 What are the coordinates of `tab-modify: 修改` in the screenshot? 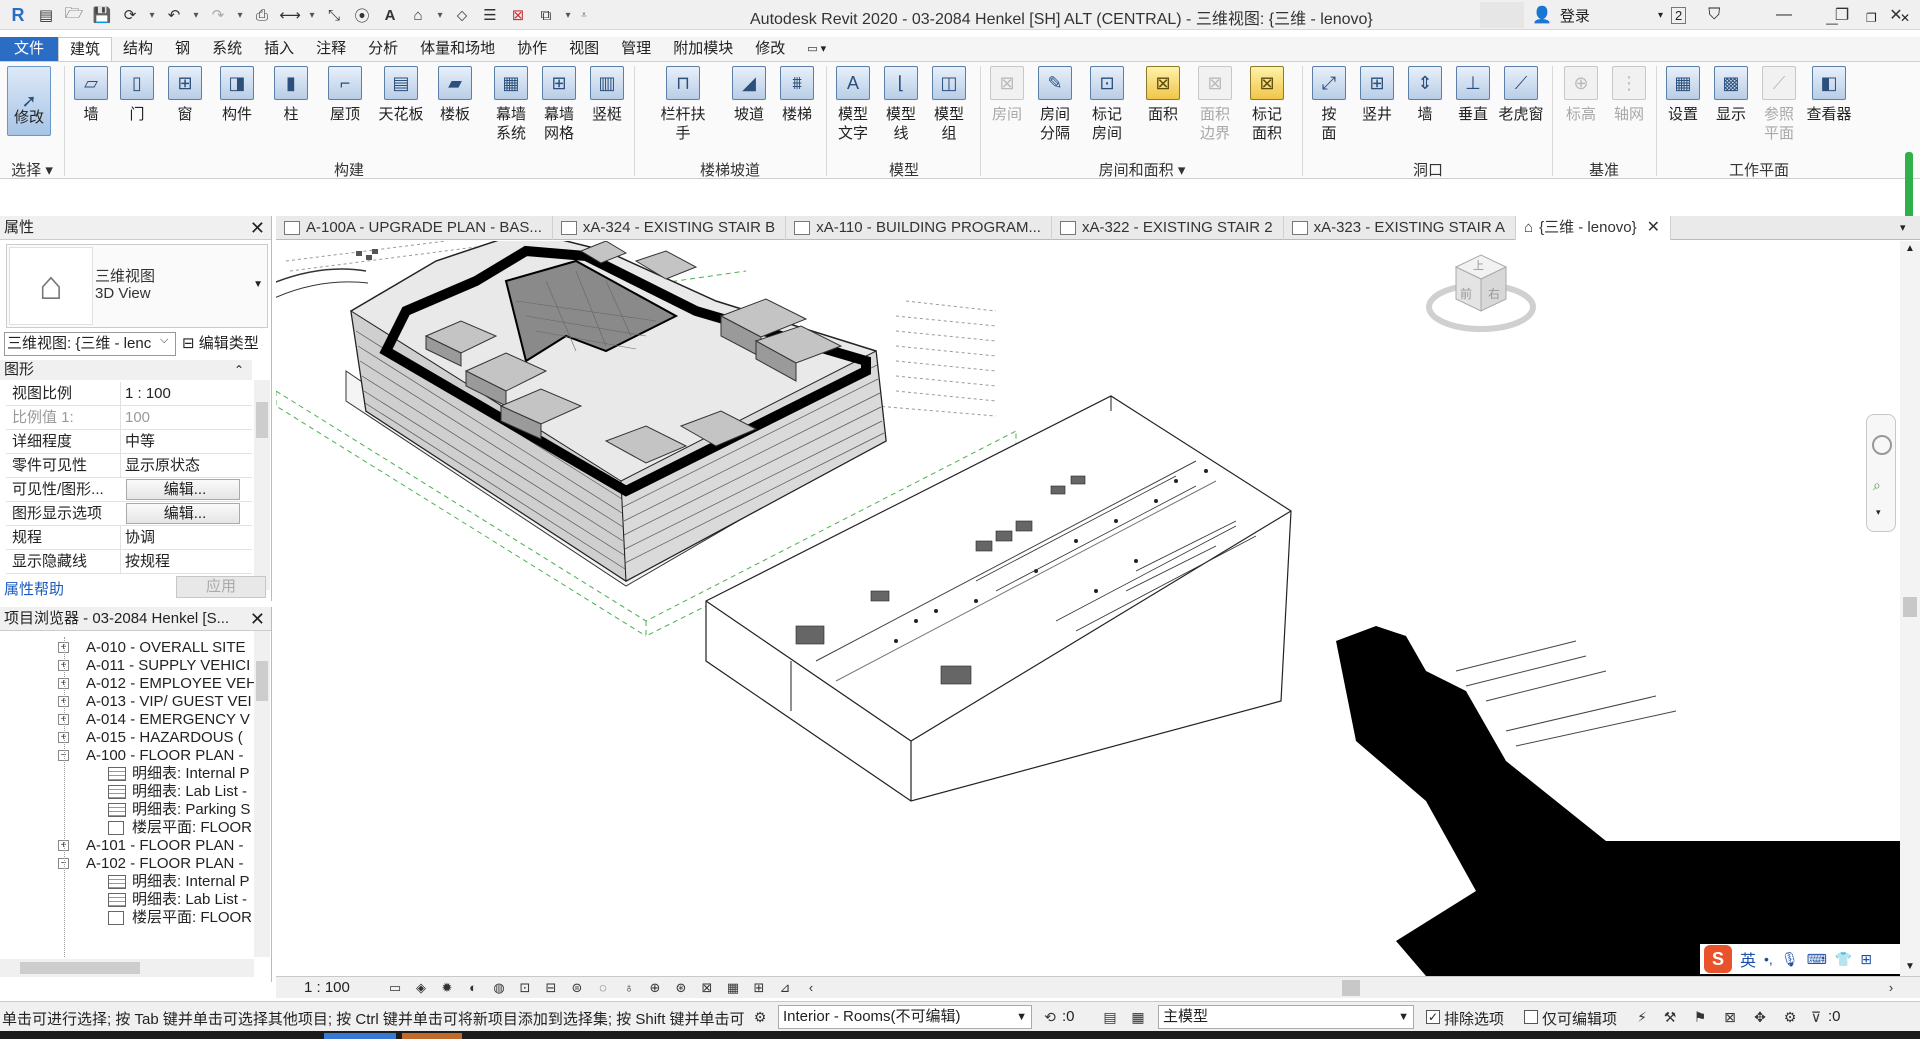 It's located at (770, 49).